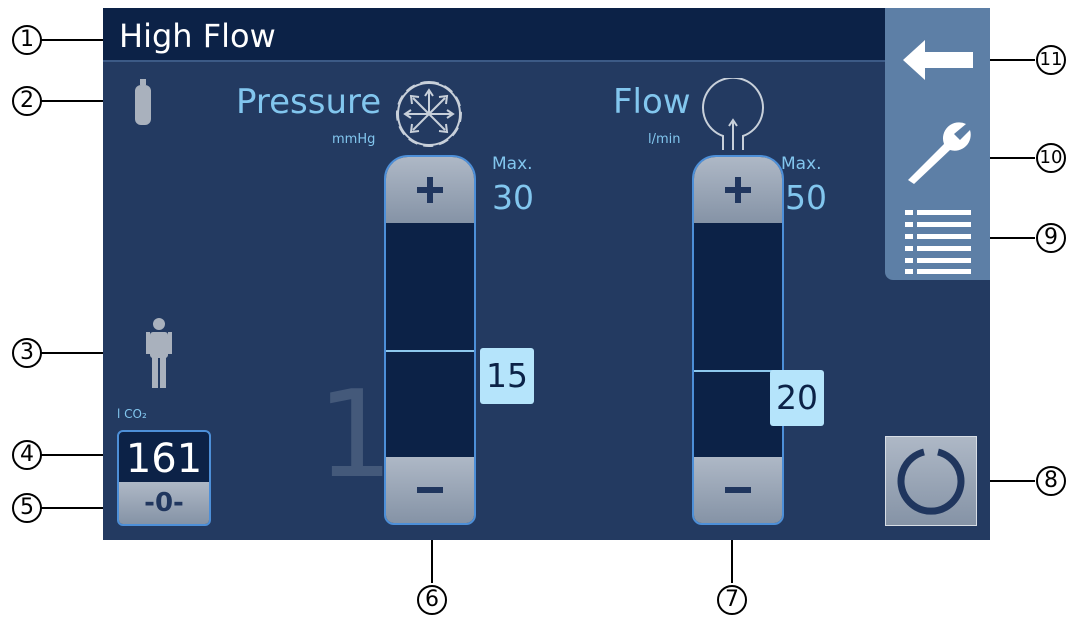 This screenshot has width=1081, height=620. I want to click on flow-max-value: 50, so click(806, 197).